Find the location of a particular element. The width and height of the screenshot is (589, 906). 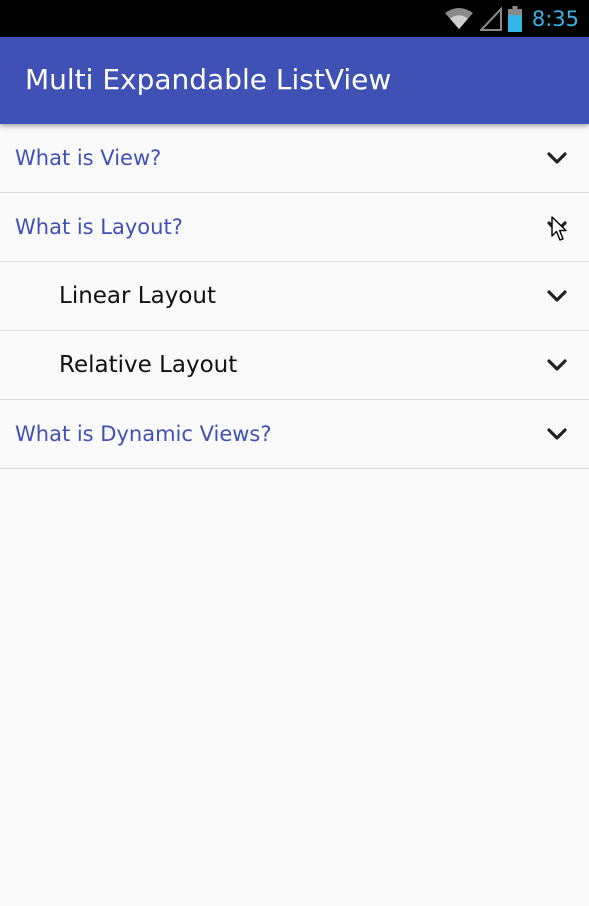

status-bar: 8:35 is located at coordinates (294, 18).